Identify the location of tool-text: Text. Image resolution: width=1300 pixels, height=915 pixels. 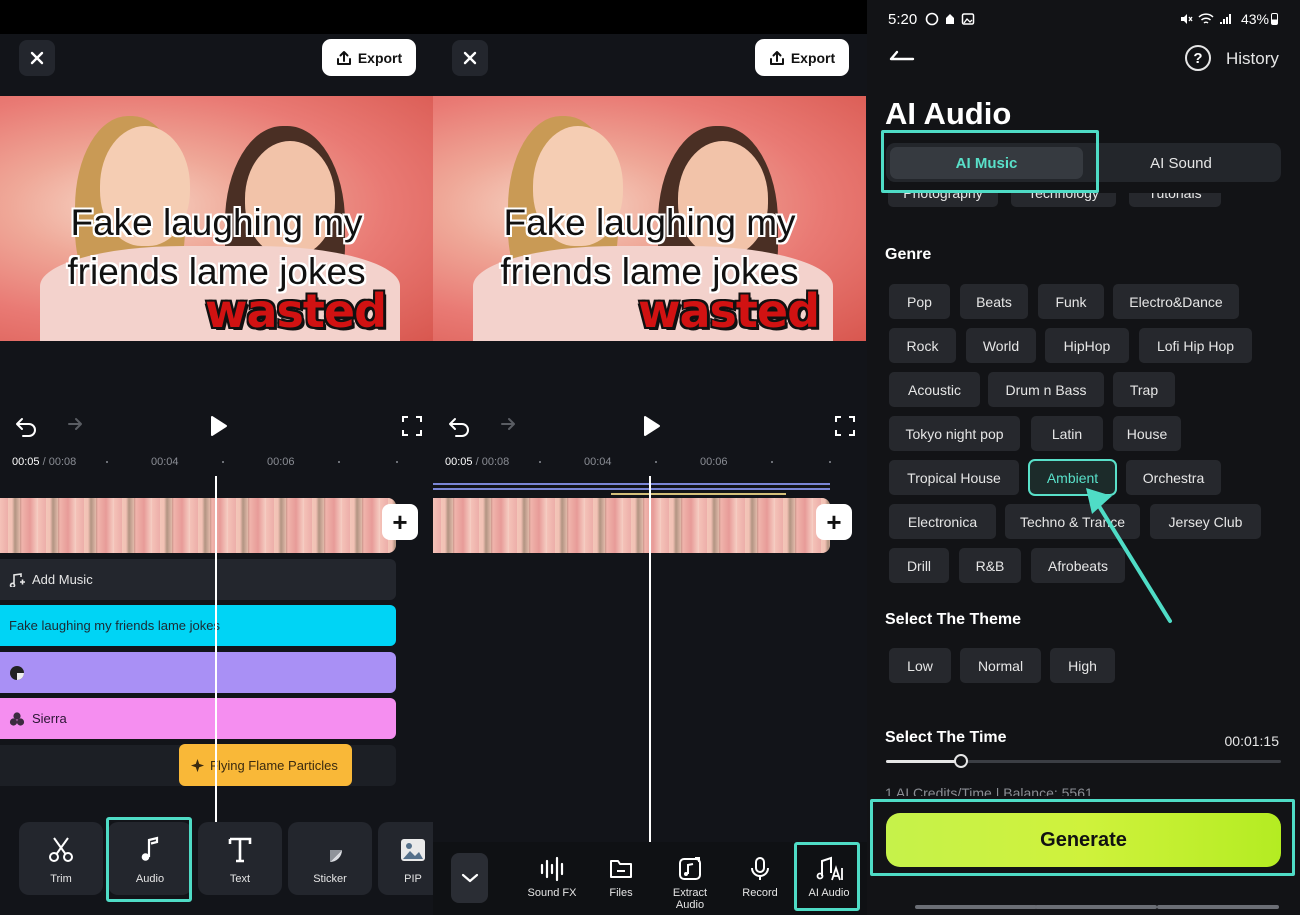
(240, 858).